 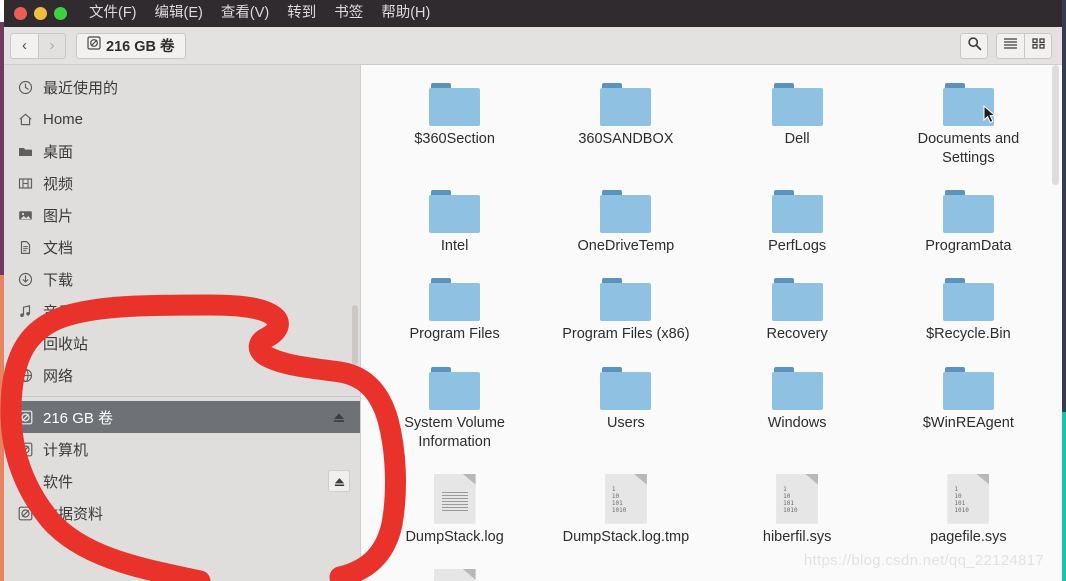 I want to click on file-item: 1 10 101 1010 pagefile.sys, so click(x=968, y=510).